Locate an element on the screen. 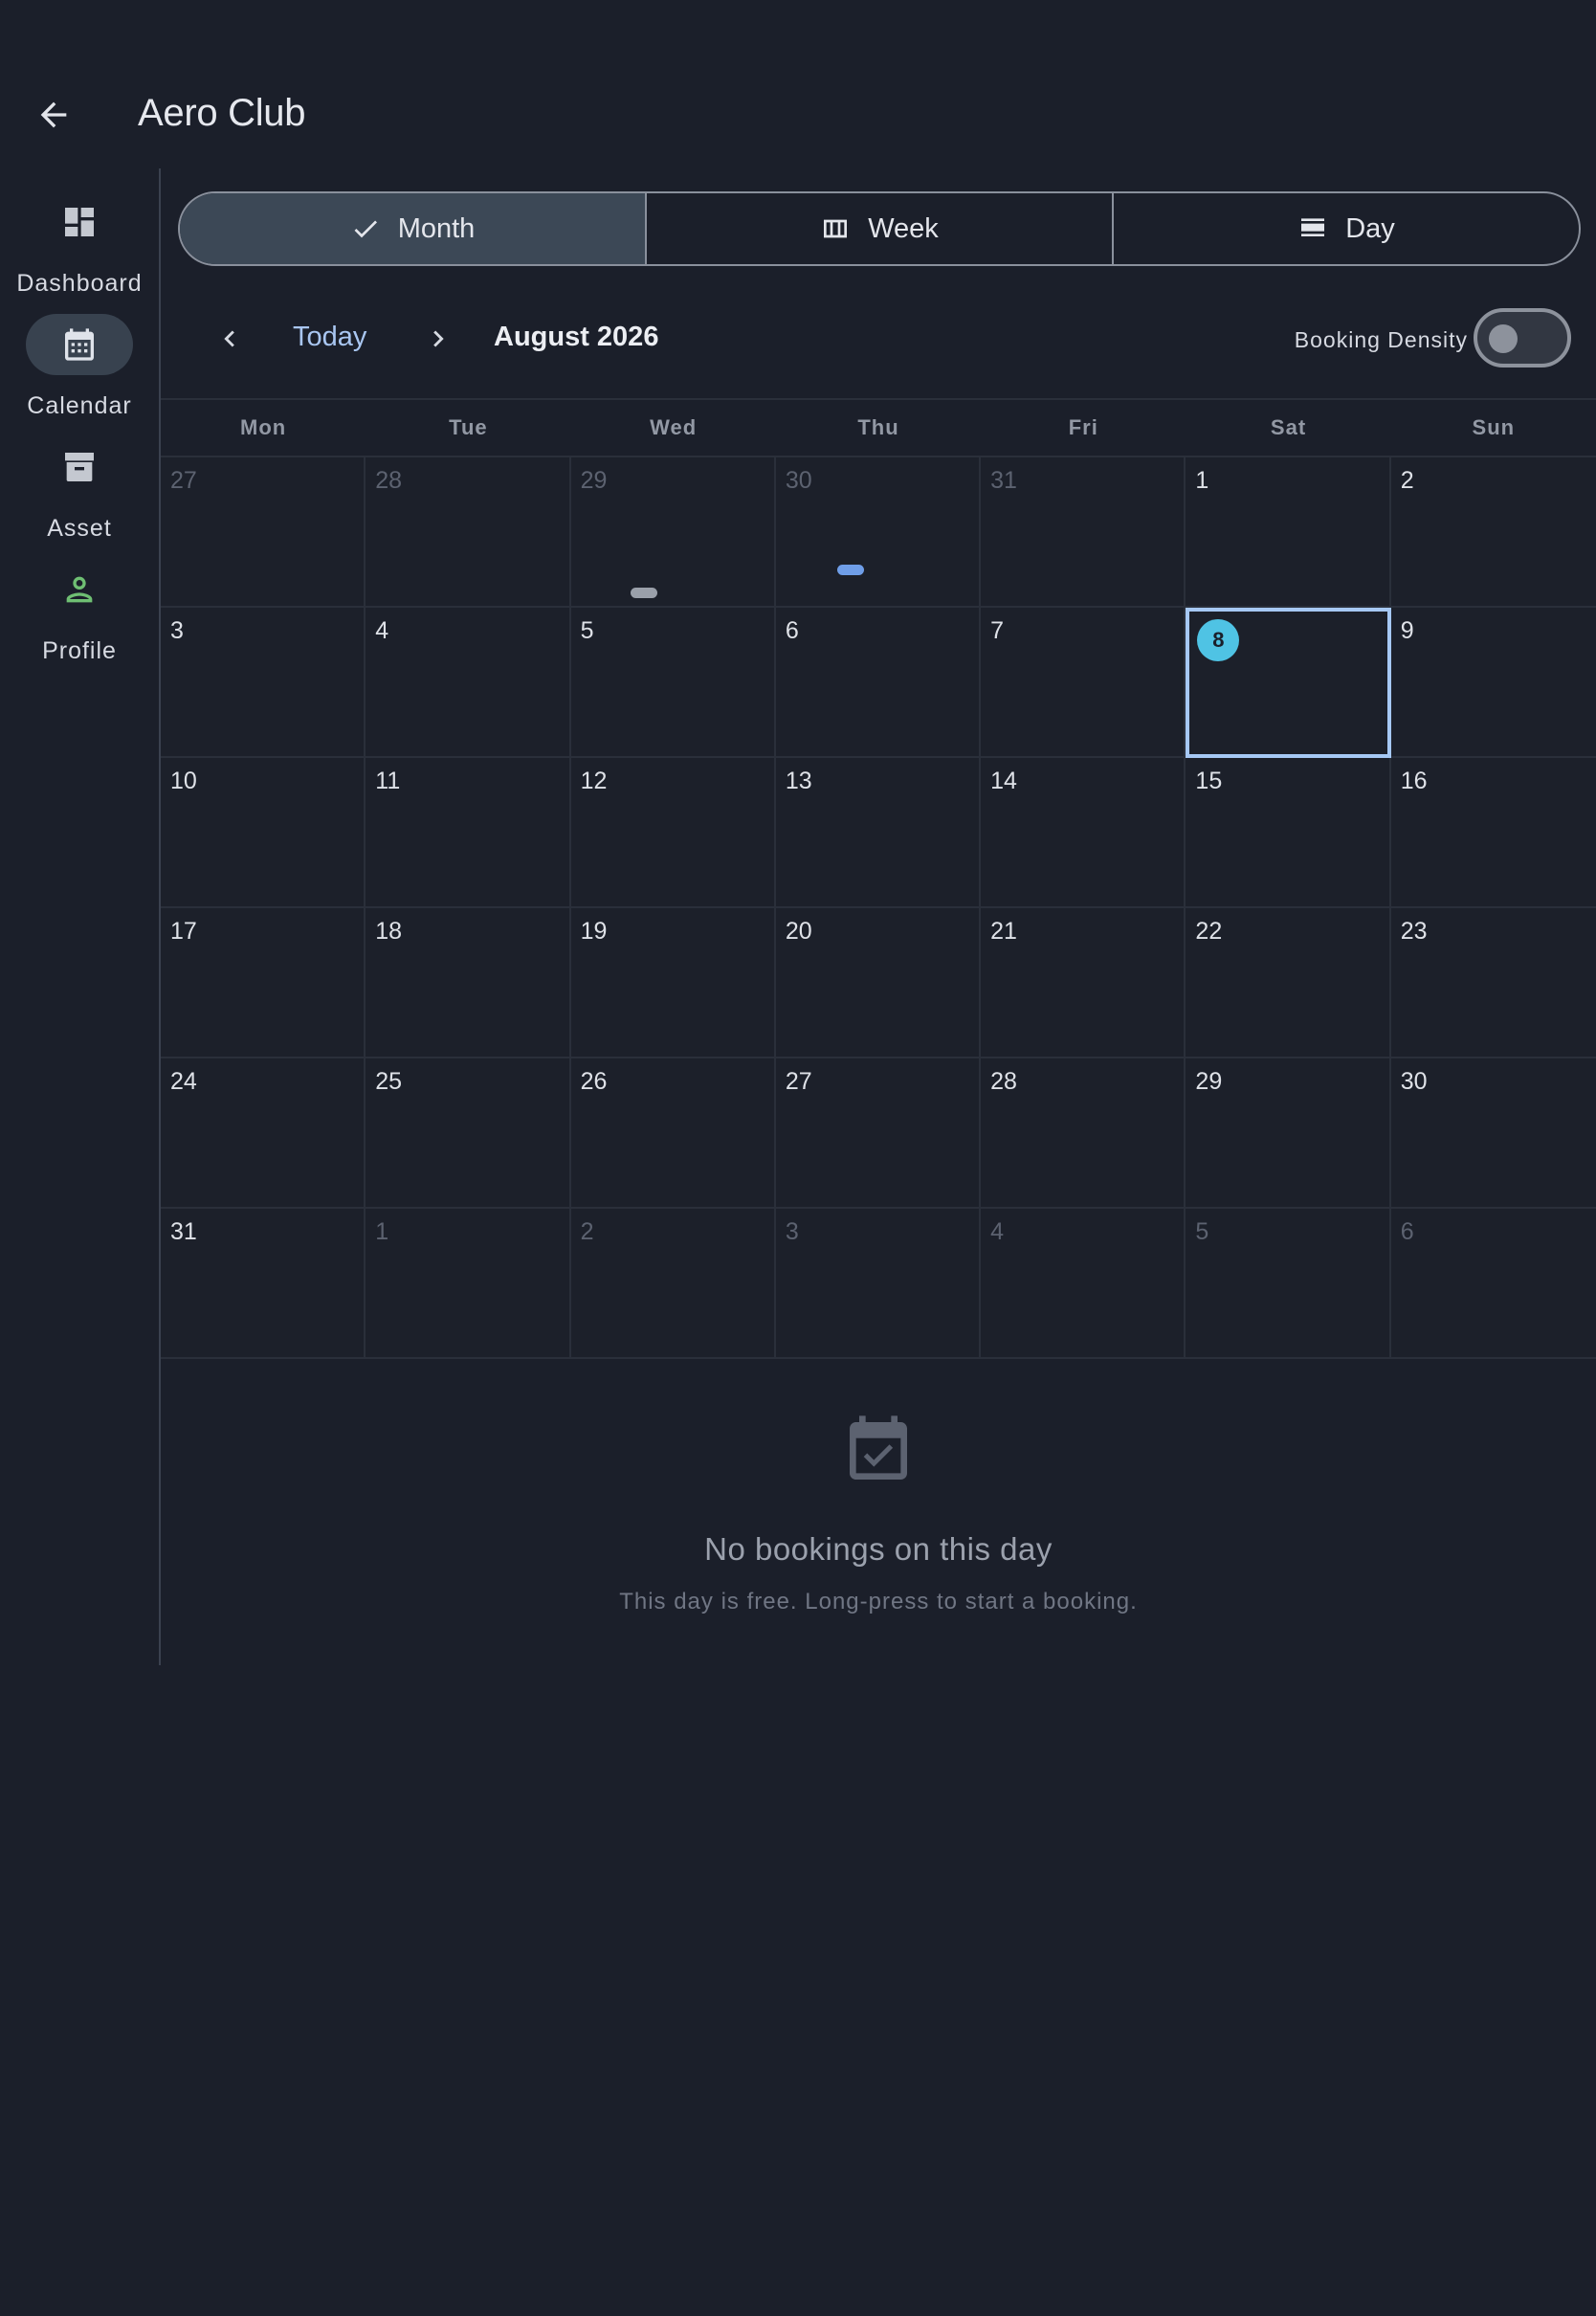  day-cell: 15 is located at coordinates (1289, 833).